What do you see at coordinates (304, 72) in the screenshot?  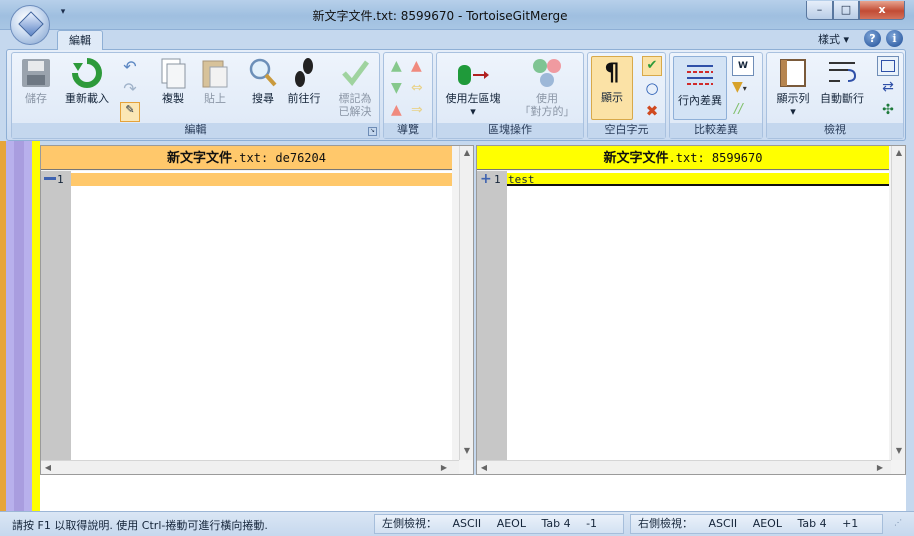 I see `footprints-icon` at bounding box center [304, 72].